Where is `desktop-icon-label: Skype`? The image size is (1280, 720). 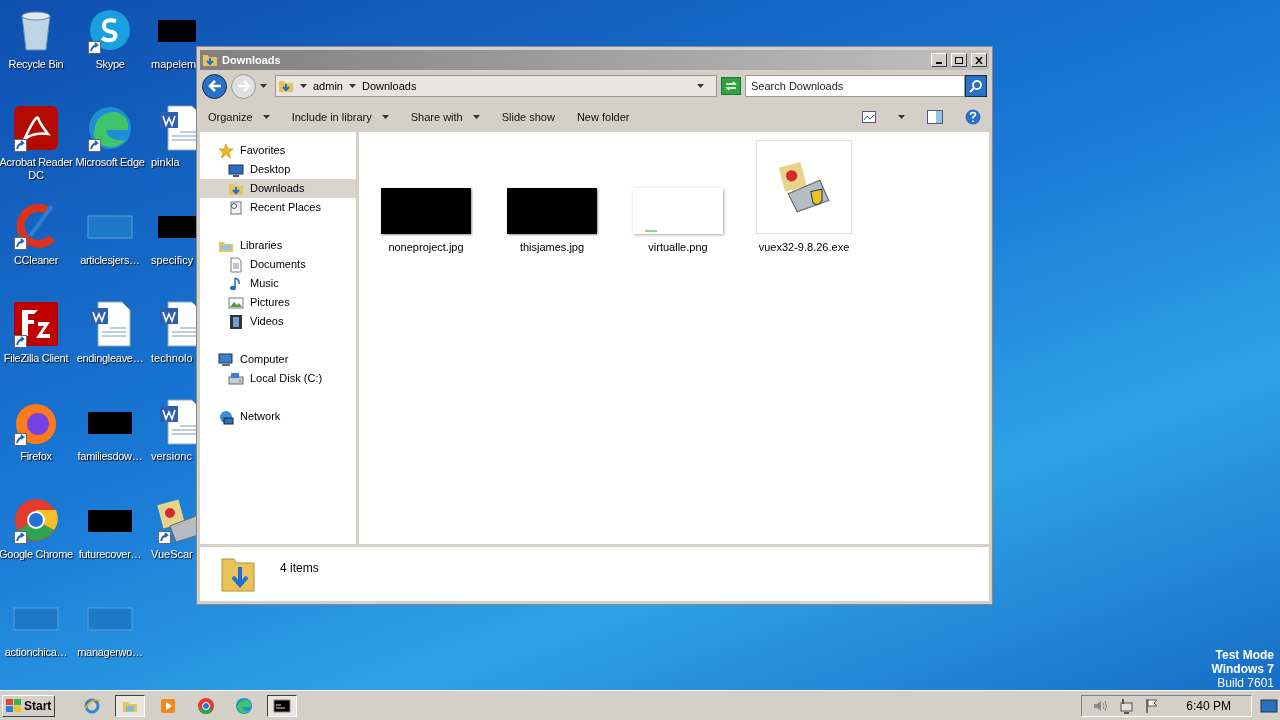
desktop-icon-label: Skype is located at coordinates (110, 64).